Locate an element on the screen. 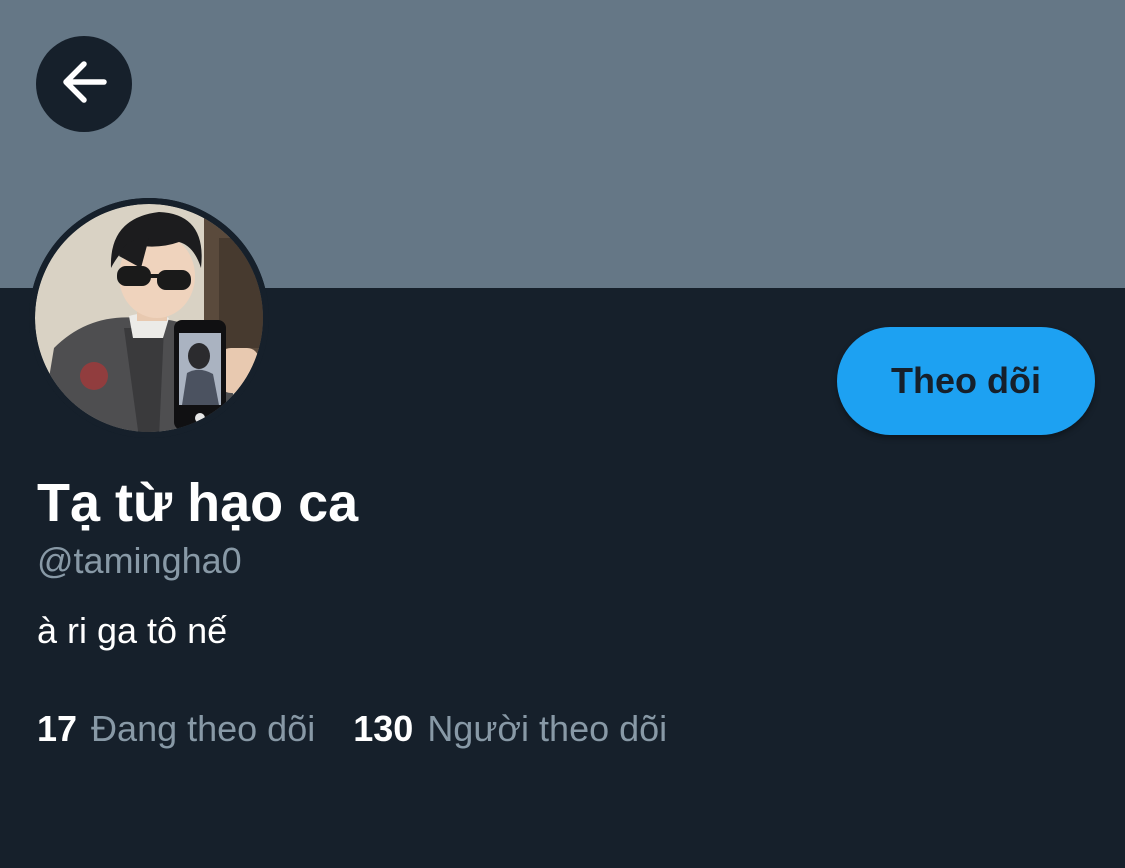 The image size is (1125, 868). avatar is located at coordinates (149, 318).